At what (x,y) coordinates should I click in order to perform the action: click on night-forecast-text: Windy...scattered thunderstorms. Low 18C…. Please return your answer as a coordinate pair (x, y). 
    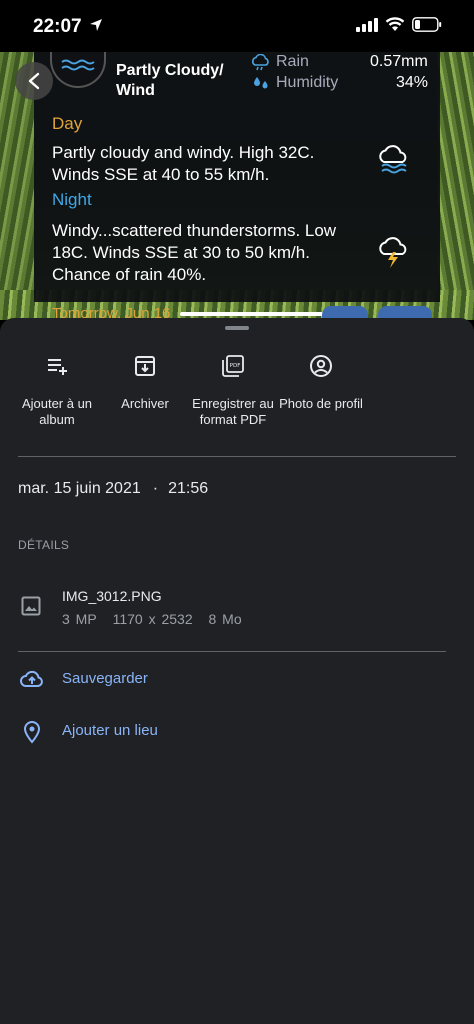
    Looking at the image, I should click on (194, 252).